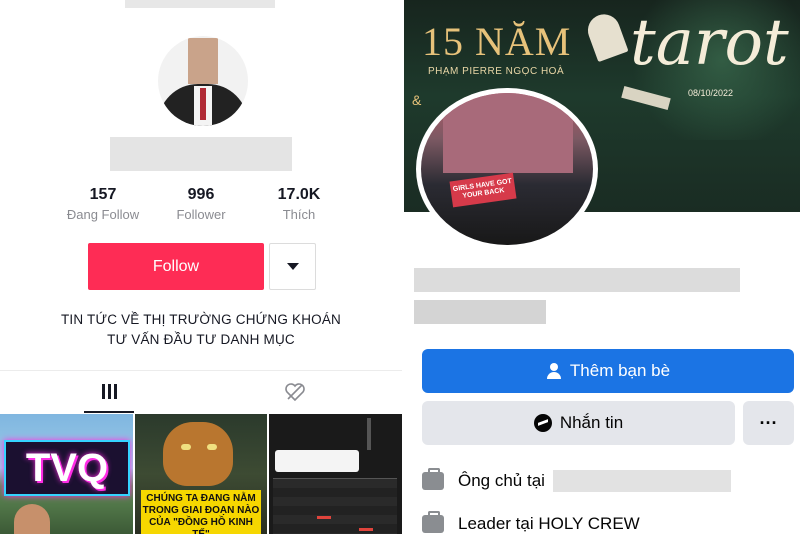 This screenshot has width=800, height=534. I want to click on info-row-work: Ông chủ tại, so click(576, 480).